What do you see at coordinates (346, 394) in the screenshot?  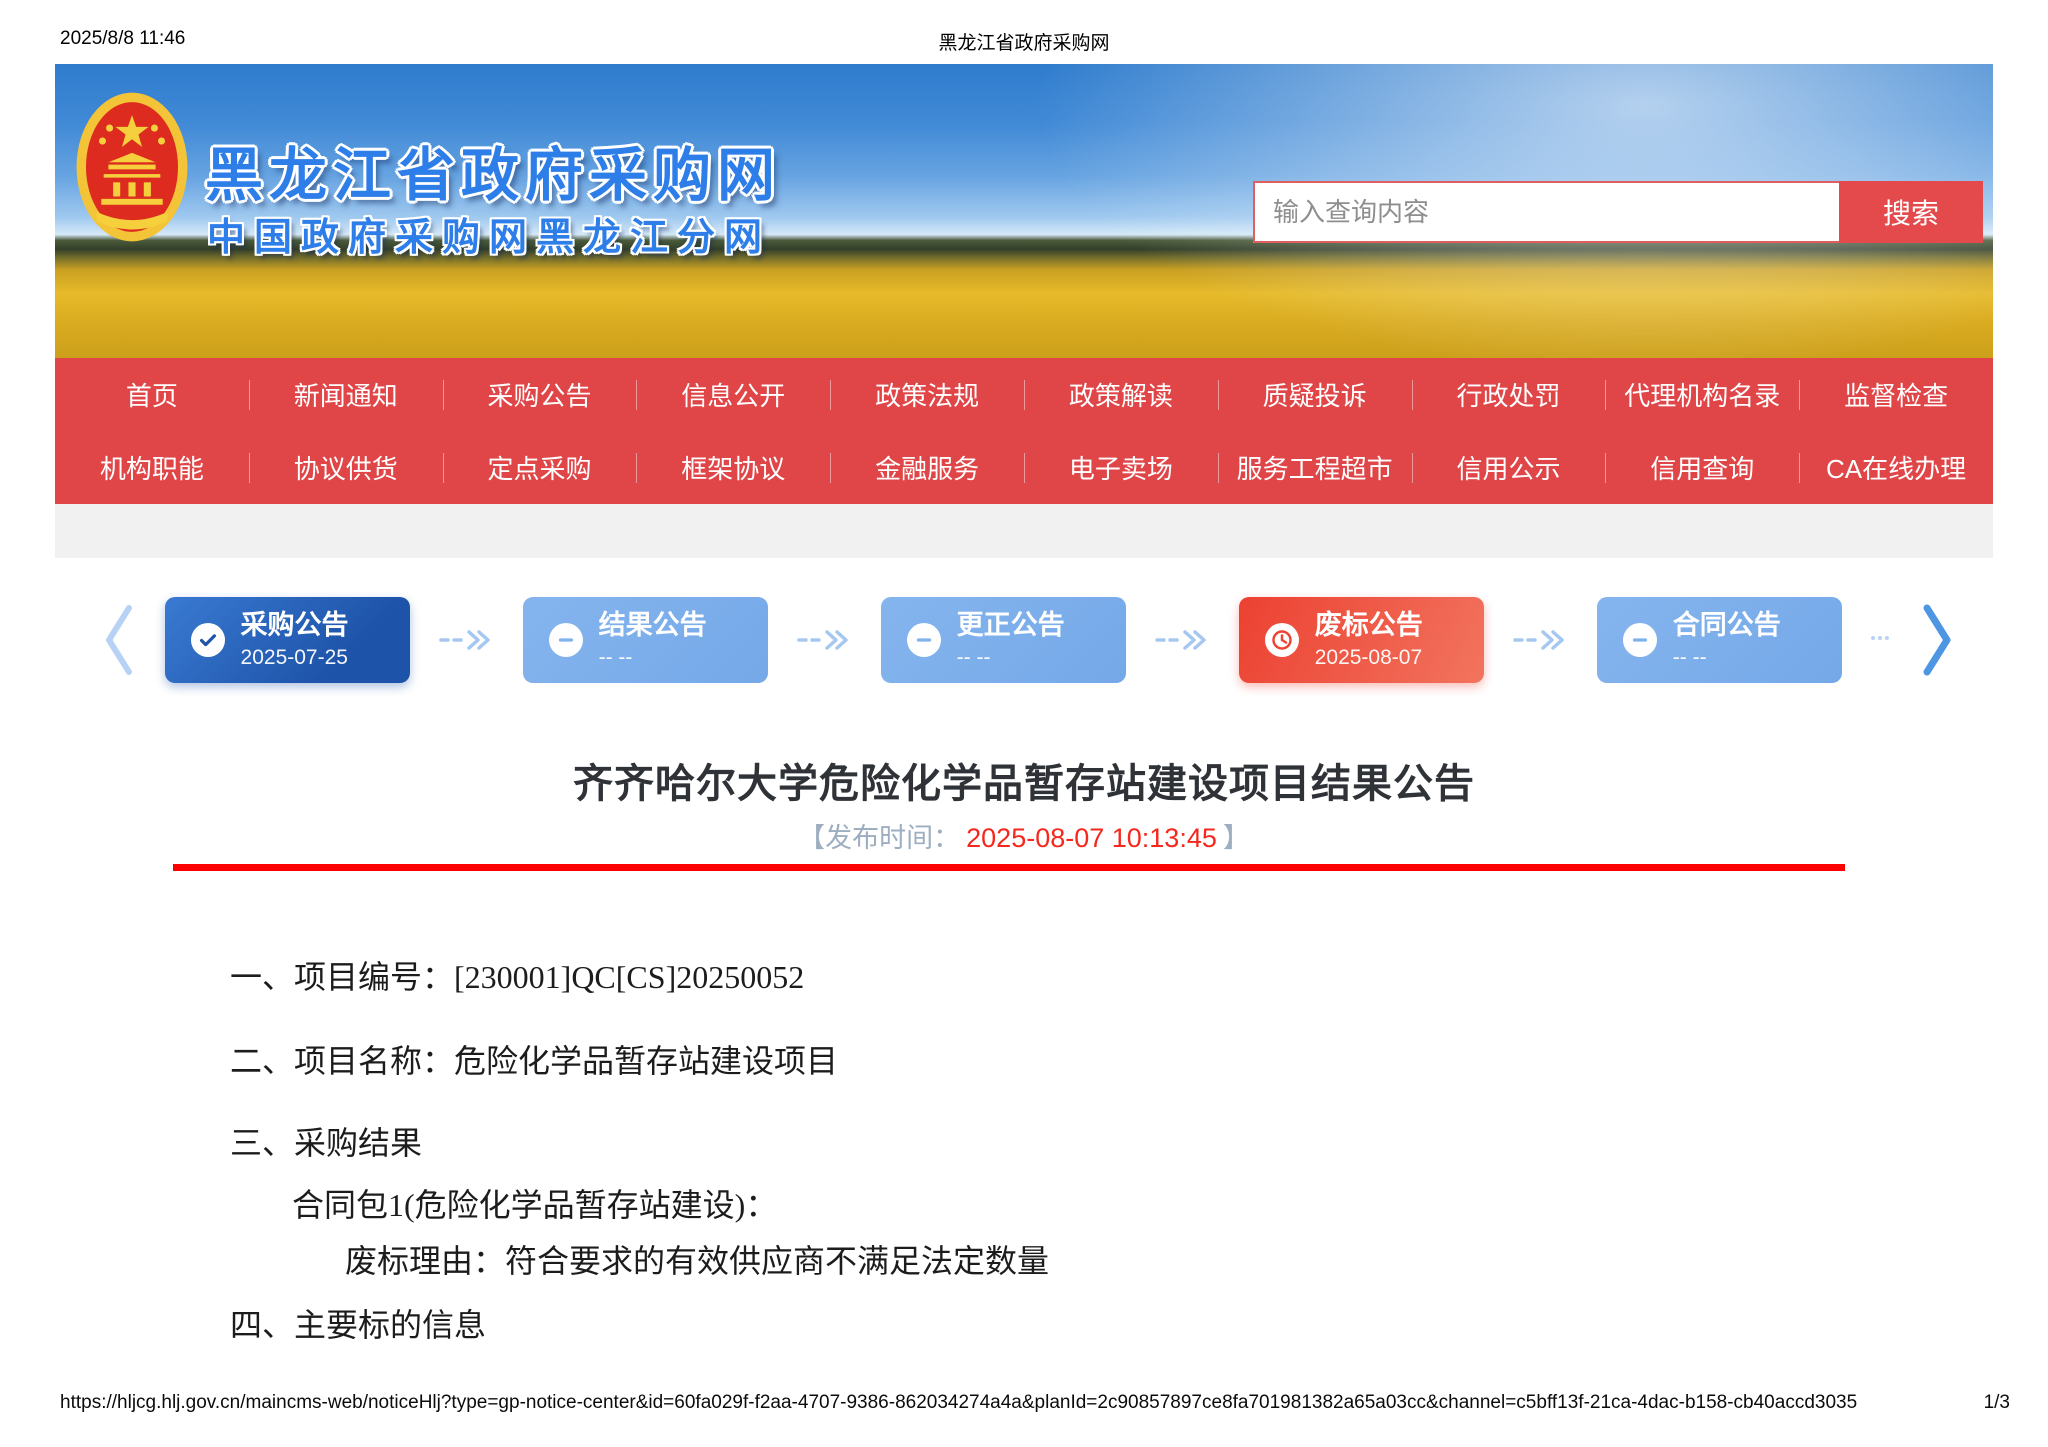 I see `nav-item-news: 新闻通知` at bounding box center [346, 394].